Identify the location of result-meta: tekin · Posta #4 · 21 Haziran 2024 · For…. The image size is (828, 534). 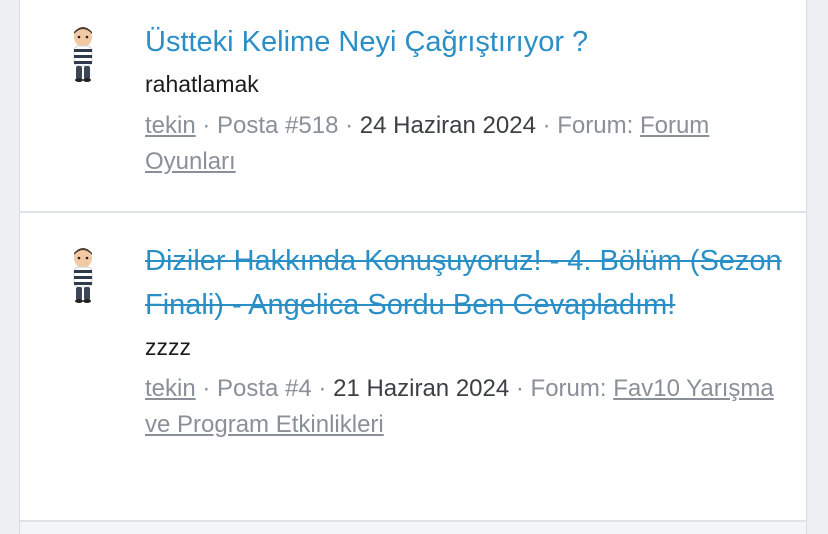
(459, 406).